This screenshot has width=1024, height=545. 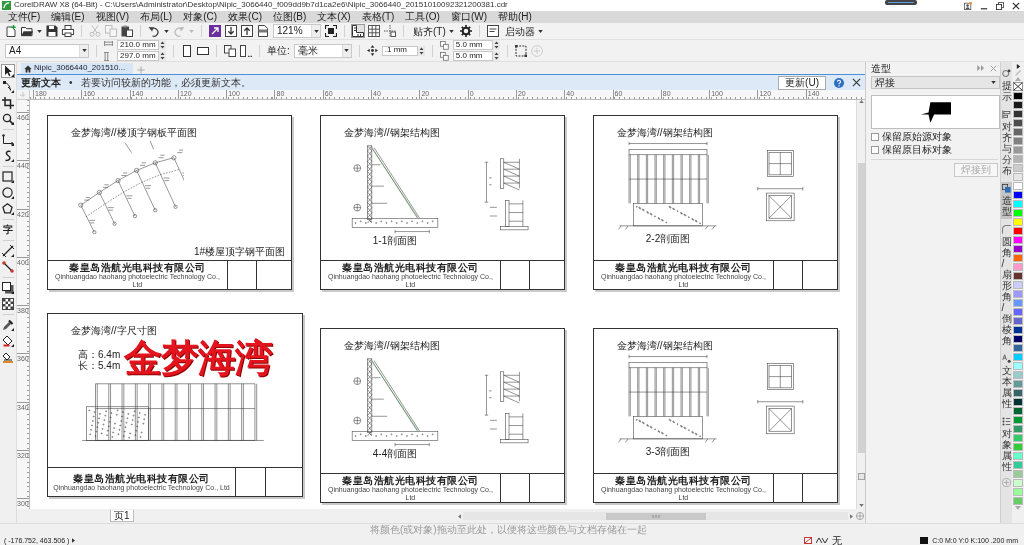 I want to click on menu-item: 表格(T), so click(x=378, y=17).